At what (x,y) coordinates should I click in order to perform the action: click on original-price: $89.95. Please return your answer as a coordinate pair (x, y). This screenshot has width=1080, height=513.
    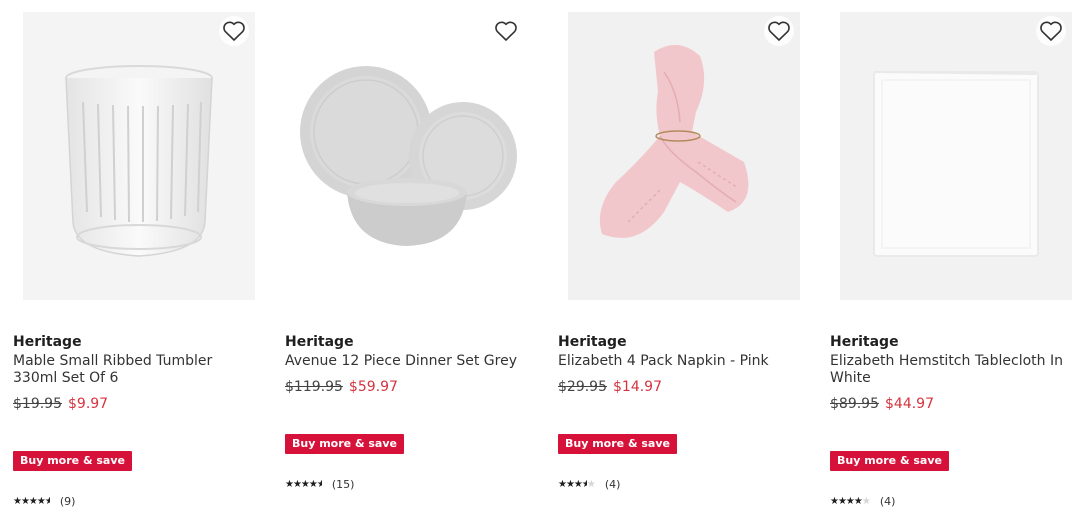
    Looking at the image, I should click on (854, 404).